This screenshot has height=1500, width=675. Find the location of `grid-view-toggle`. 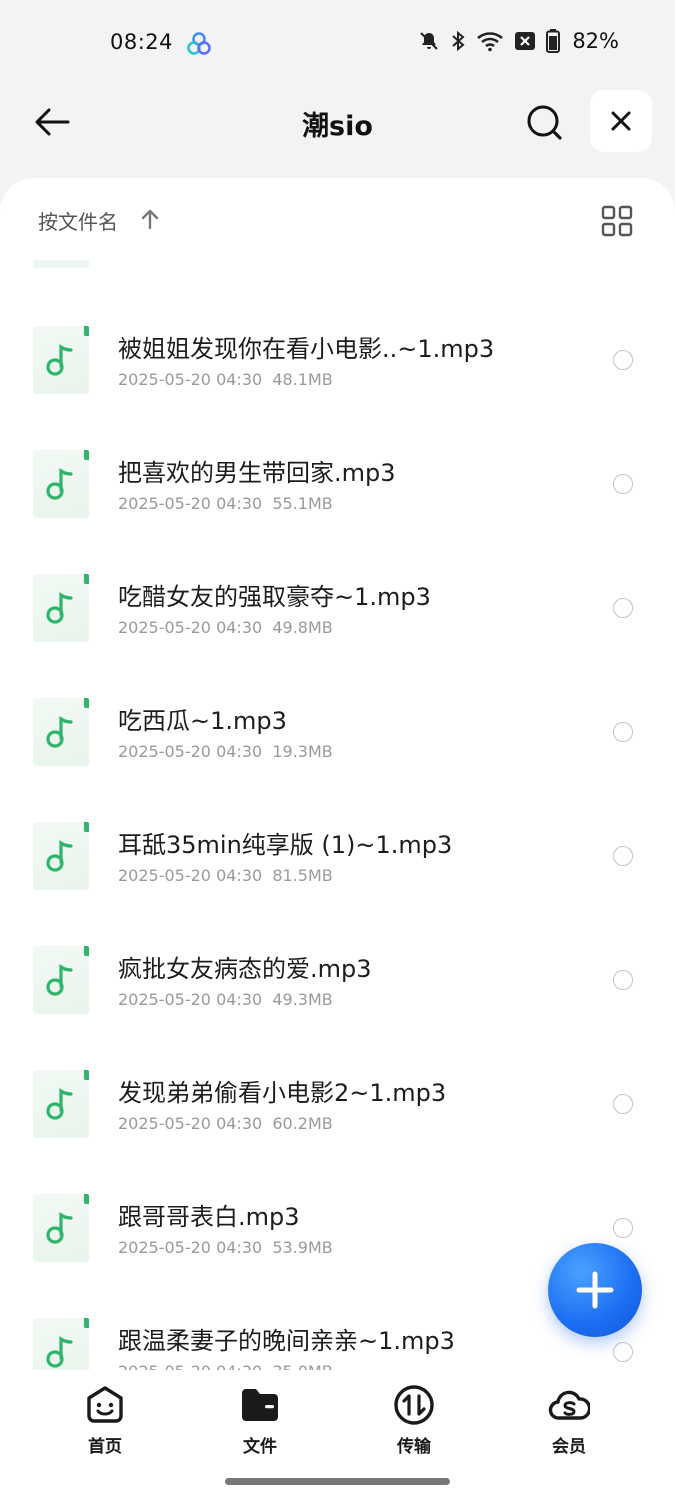

grid-view-toggle is located at coordinates (617, 221).